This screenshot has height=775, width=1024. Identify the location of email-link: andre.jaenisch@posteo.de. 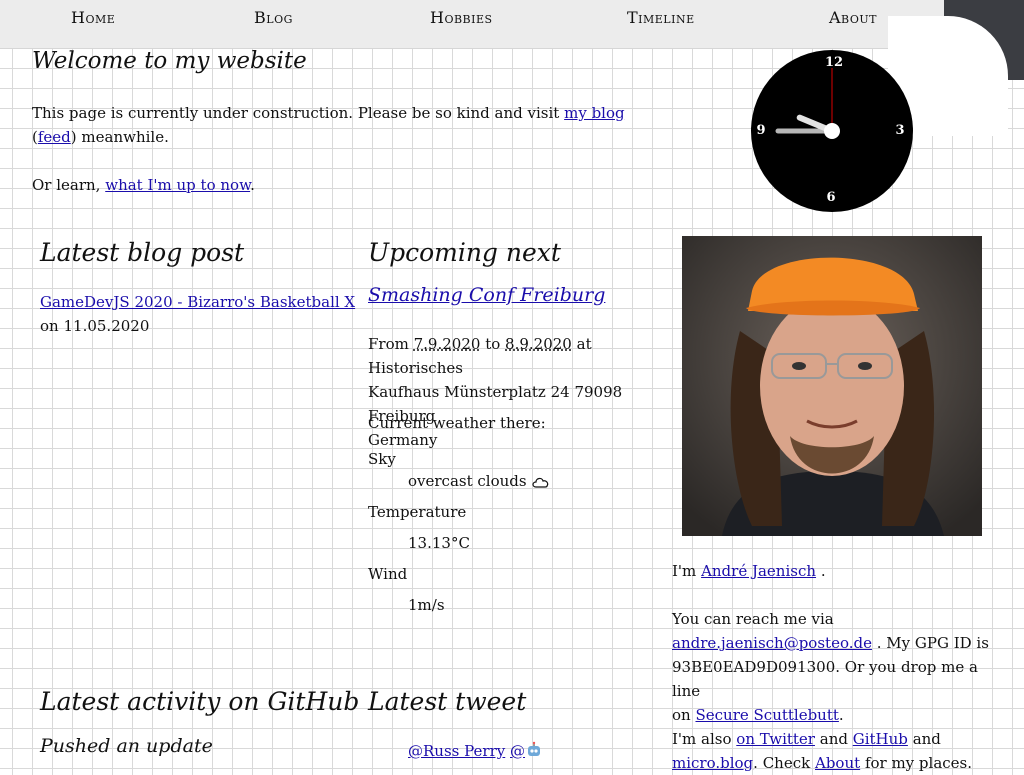
(772, 643).